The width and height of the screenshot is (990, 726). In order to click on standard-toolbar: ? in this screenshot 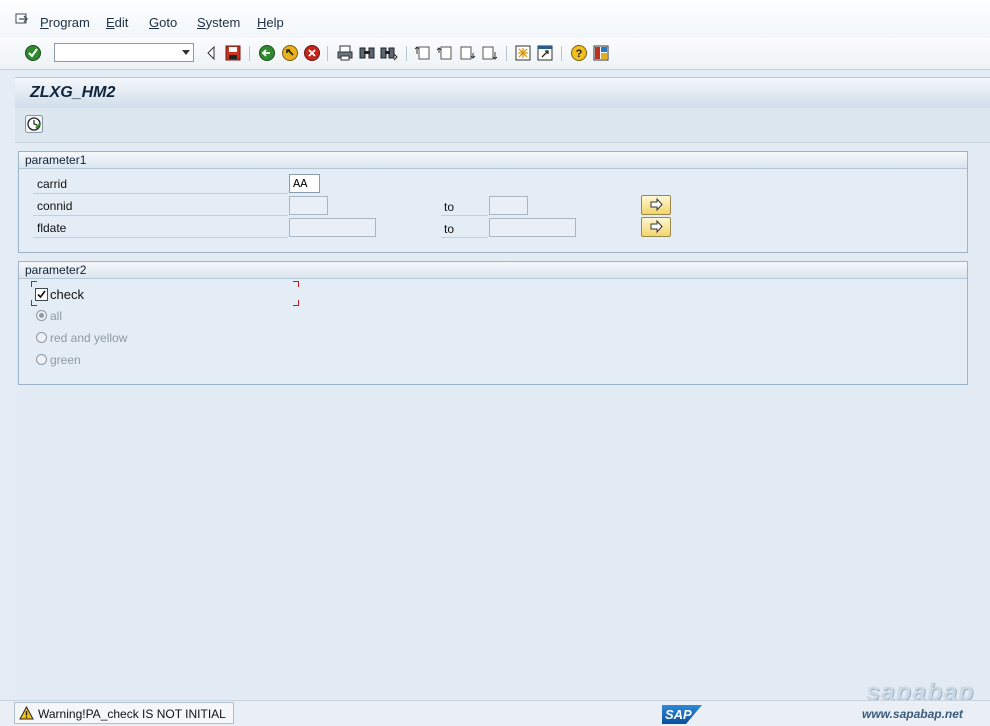, I will do `click(495, 54)`.